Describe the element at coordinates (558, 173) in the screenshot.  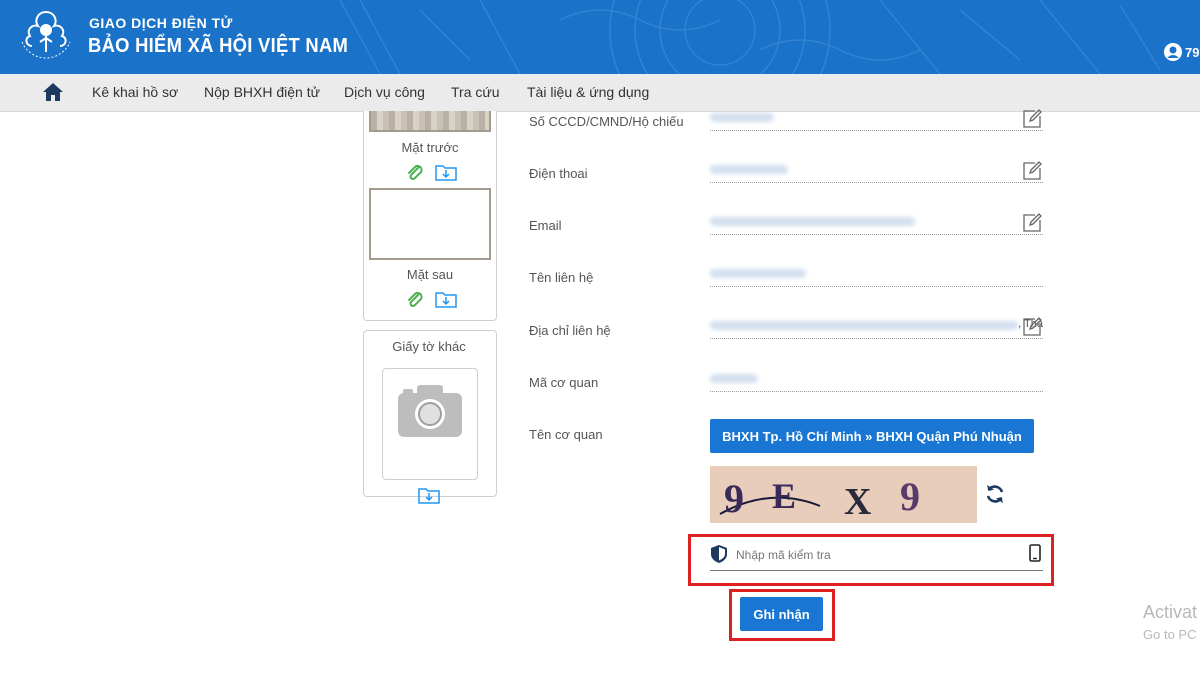
I see `phone-label: Điện thoai` at that location.